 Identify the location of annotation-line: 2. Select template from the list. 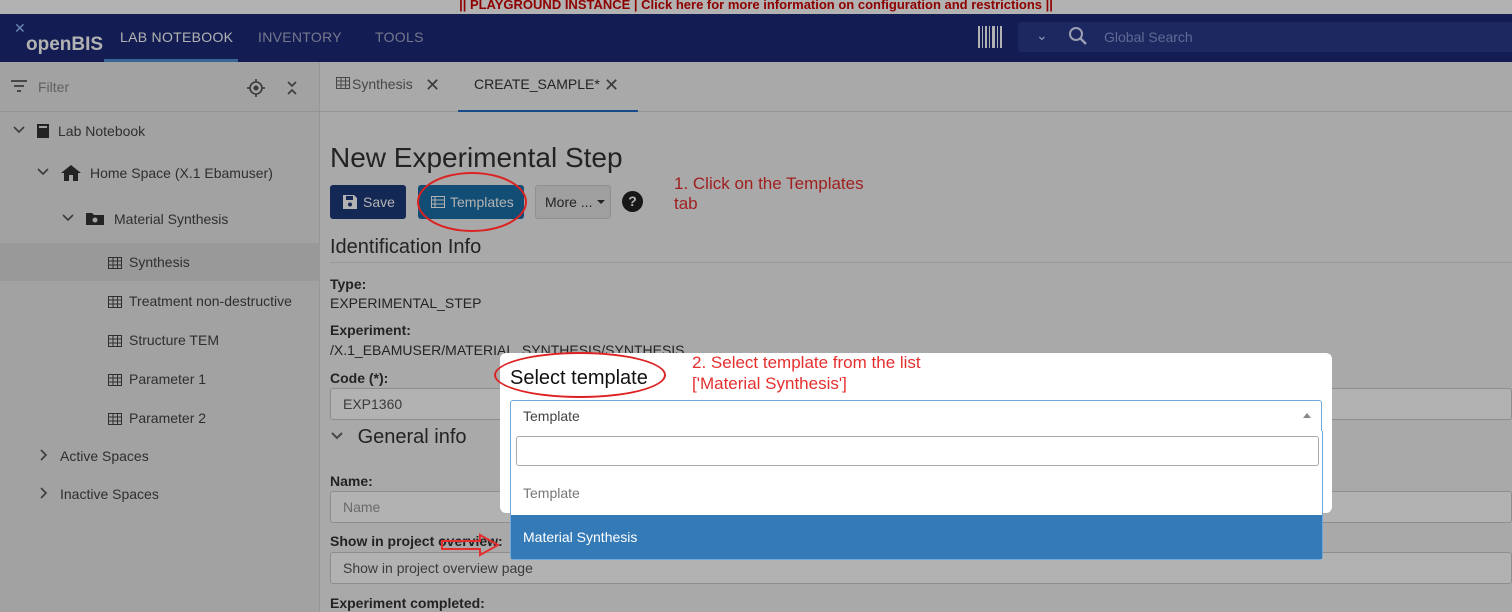
(806, 362).